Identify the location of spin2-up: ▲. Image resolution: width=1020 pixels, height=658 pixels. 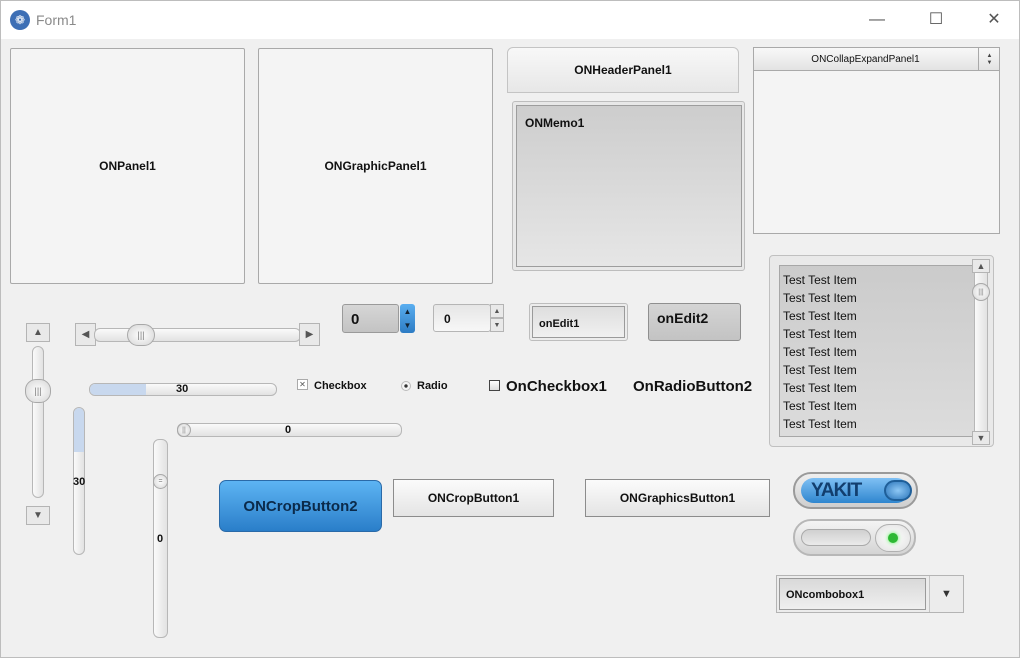
(497, 311).